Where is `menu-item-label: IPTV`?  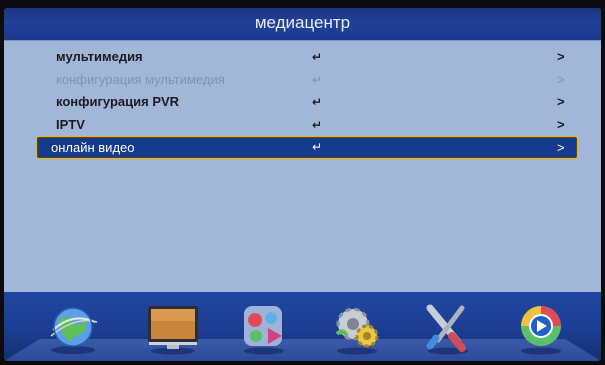
menu-item-label: IPTV is located at coordinates (70, 124).